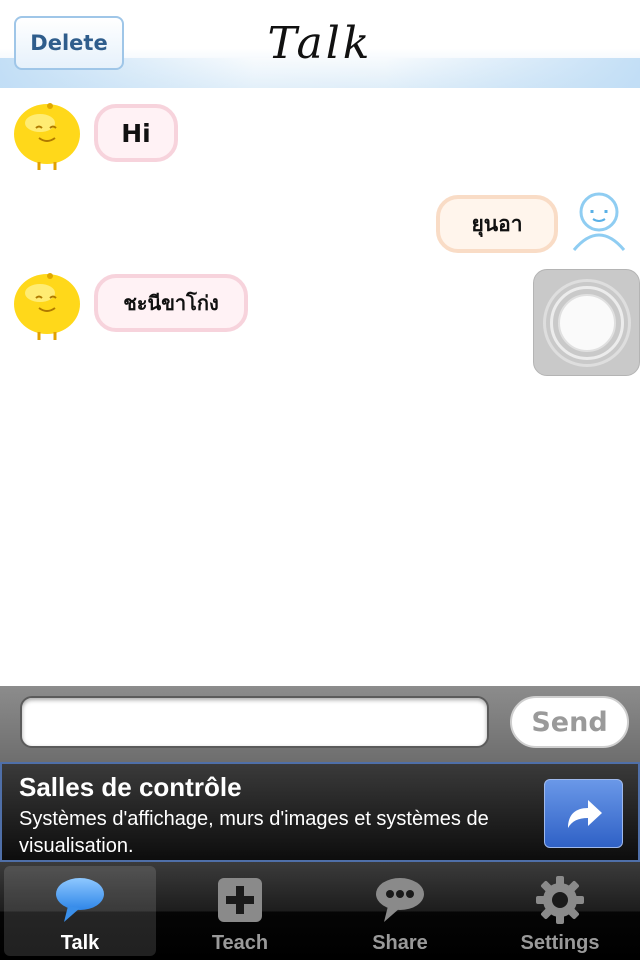  I want to click on tab-label: Talk, so click(80, 943).